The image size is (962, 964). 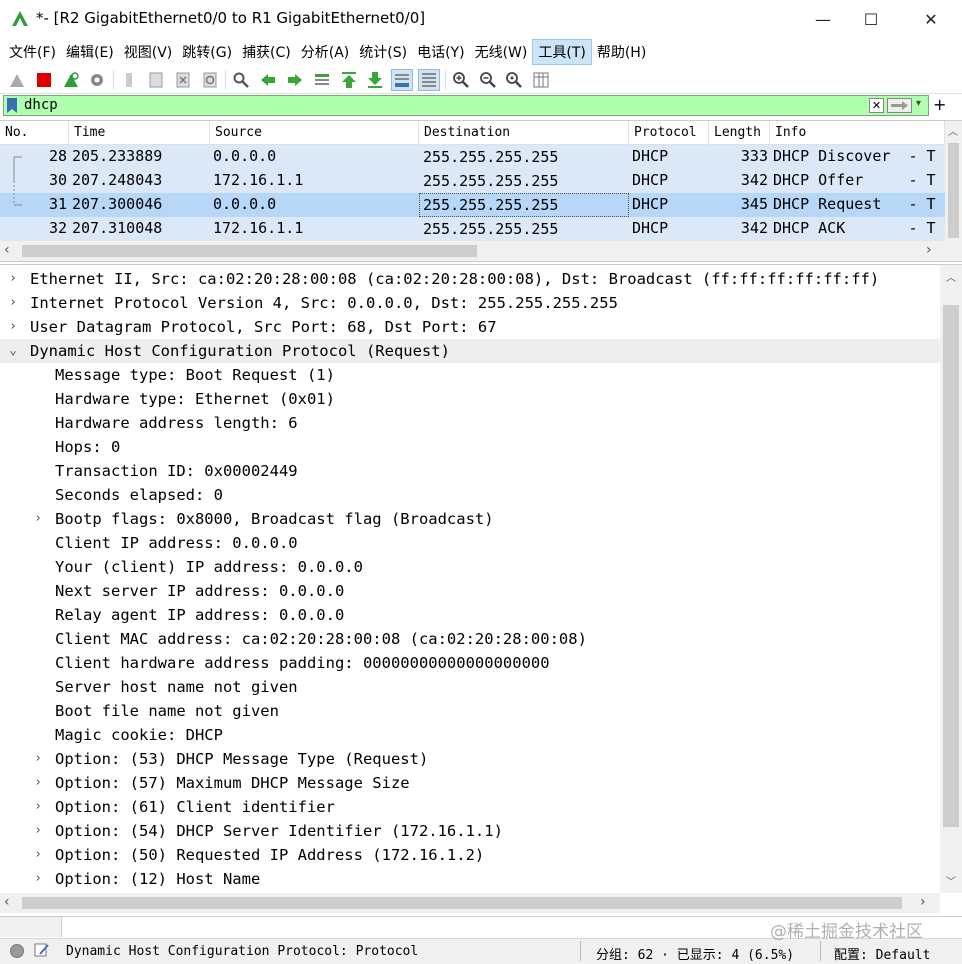 What do you see at coordinates (470, 735) in the screenshot?
I see `detail-tree-field: Magic cookie: DHCP` at bounding box center [470, 735].